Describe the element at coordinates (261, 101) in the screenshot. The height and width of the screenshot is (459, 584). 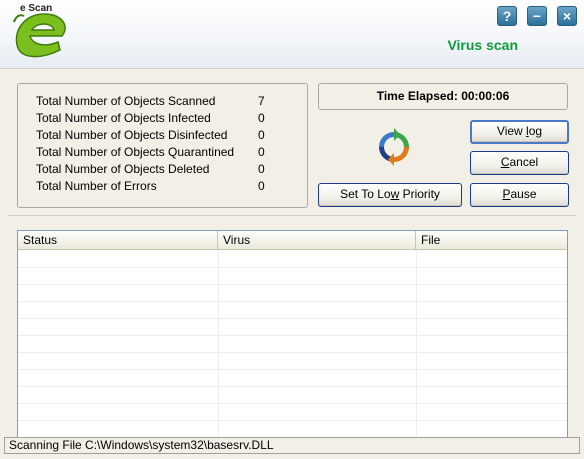
I see `stat-value: 7` at that location.